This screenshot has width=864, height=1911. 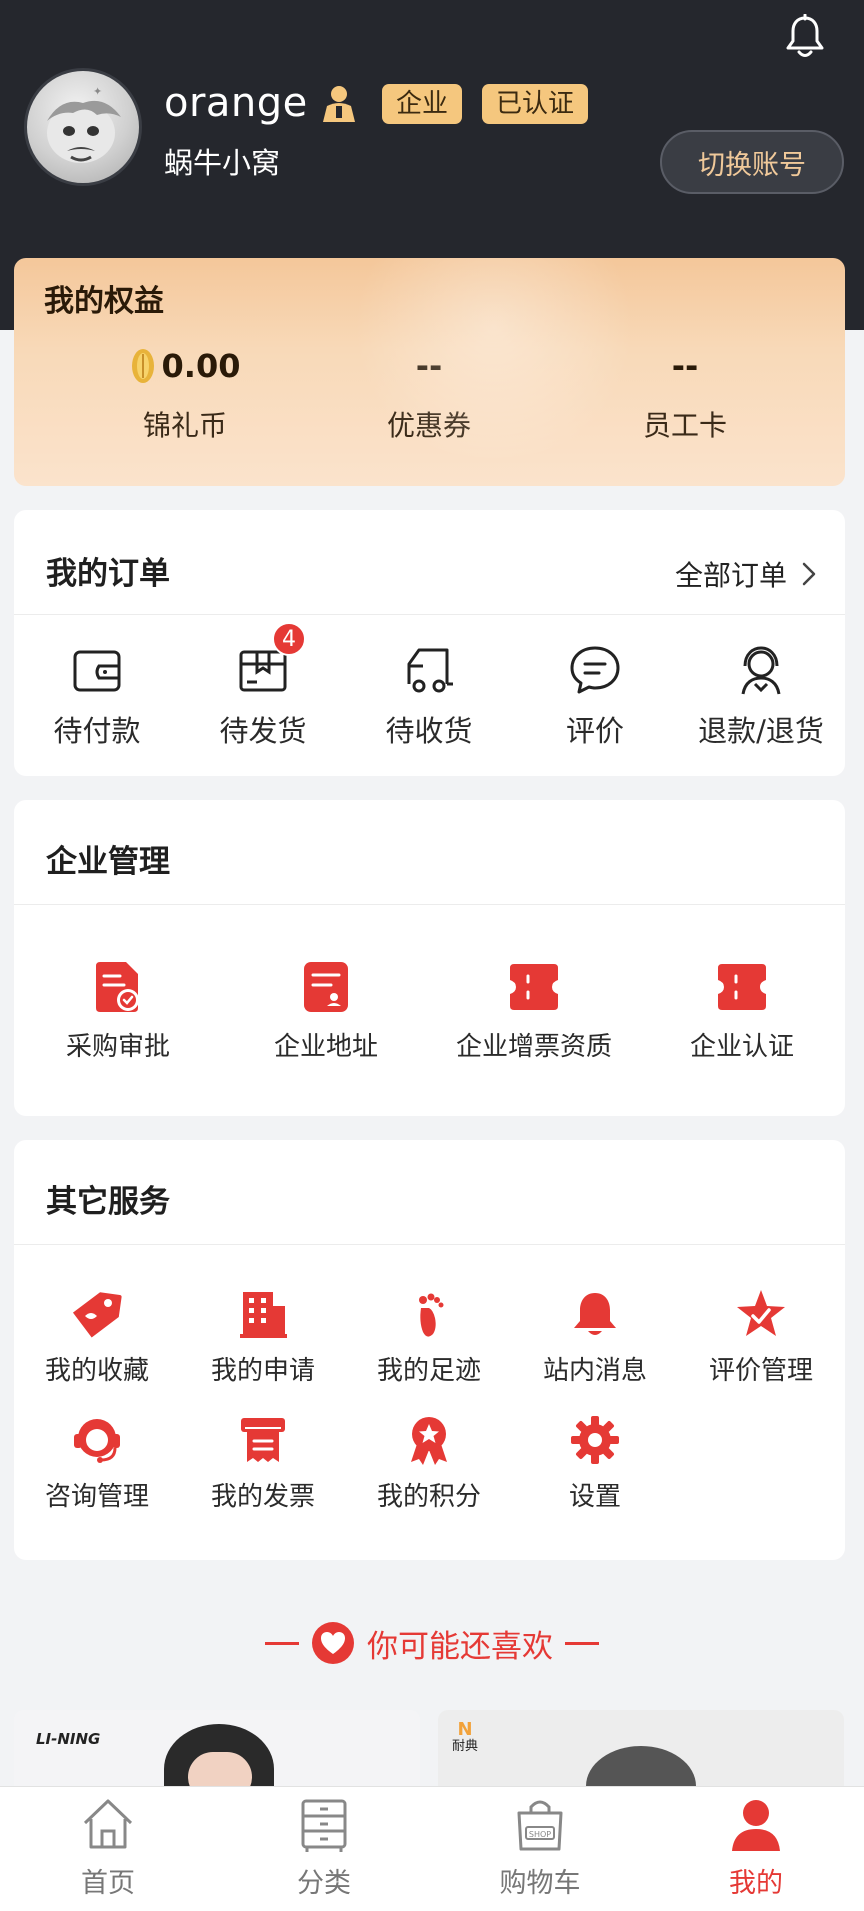 What do you see at coordinates (535, 104) in the screenshot?
I see `verified-tag: 已认证` at bounding box center [535, 104].